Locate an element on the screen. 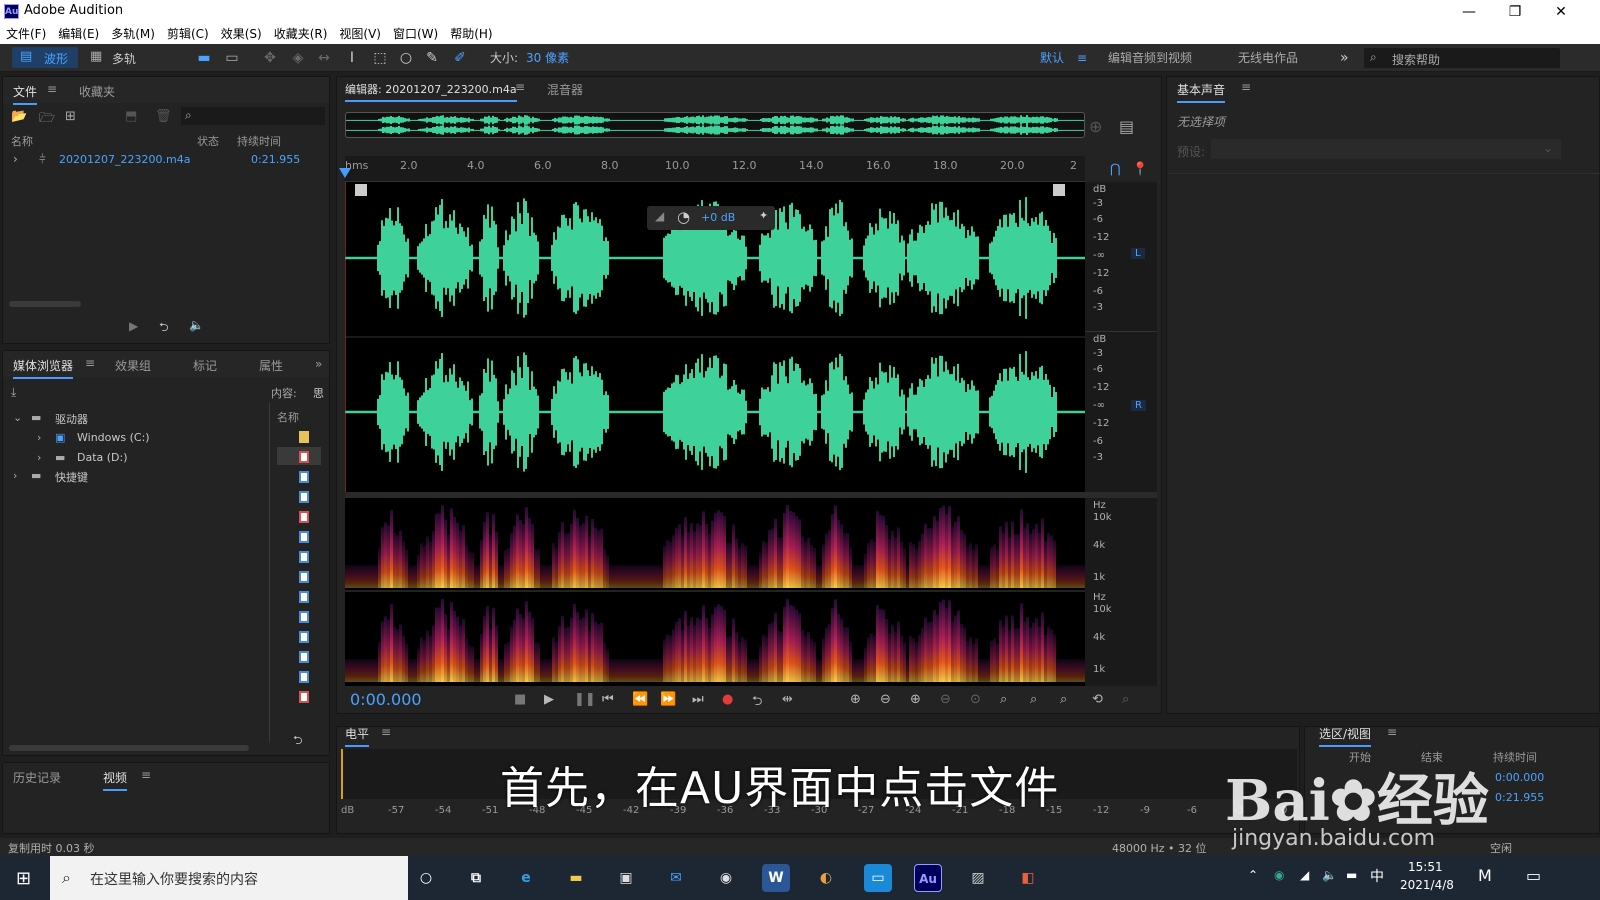  zoom-selection-icon: ⊙ is located at coordinates (975, 699).